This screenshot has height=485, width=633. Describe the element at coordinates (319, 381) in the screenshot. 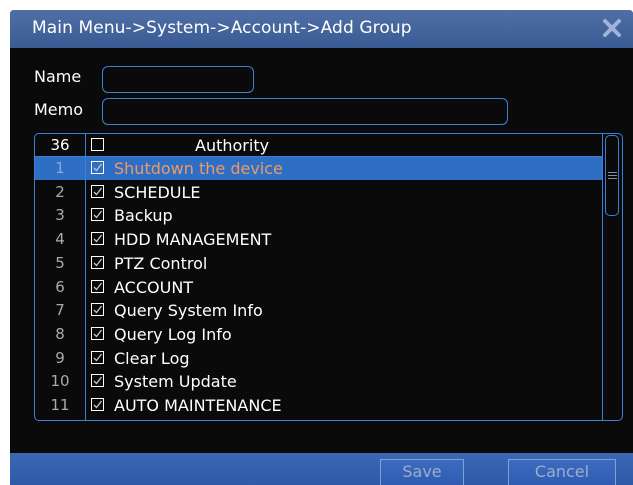

I see `list-item: 10 System Update` at that location.